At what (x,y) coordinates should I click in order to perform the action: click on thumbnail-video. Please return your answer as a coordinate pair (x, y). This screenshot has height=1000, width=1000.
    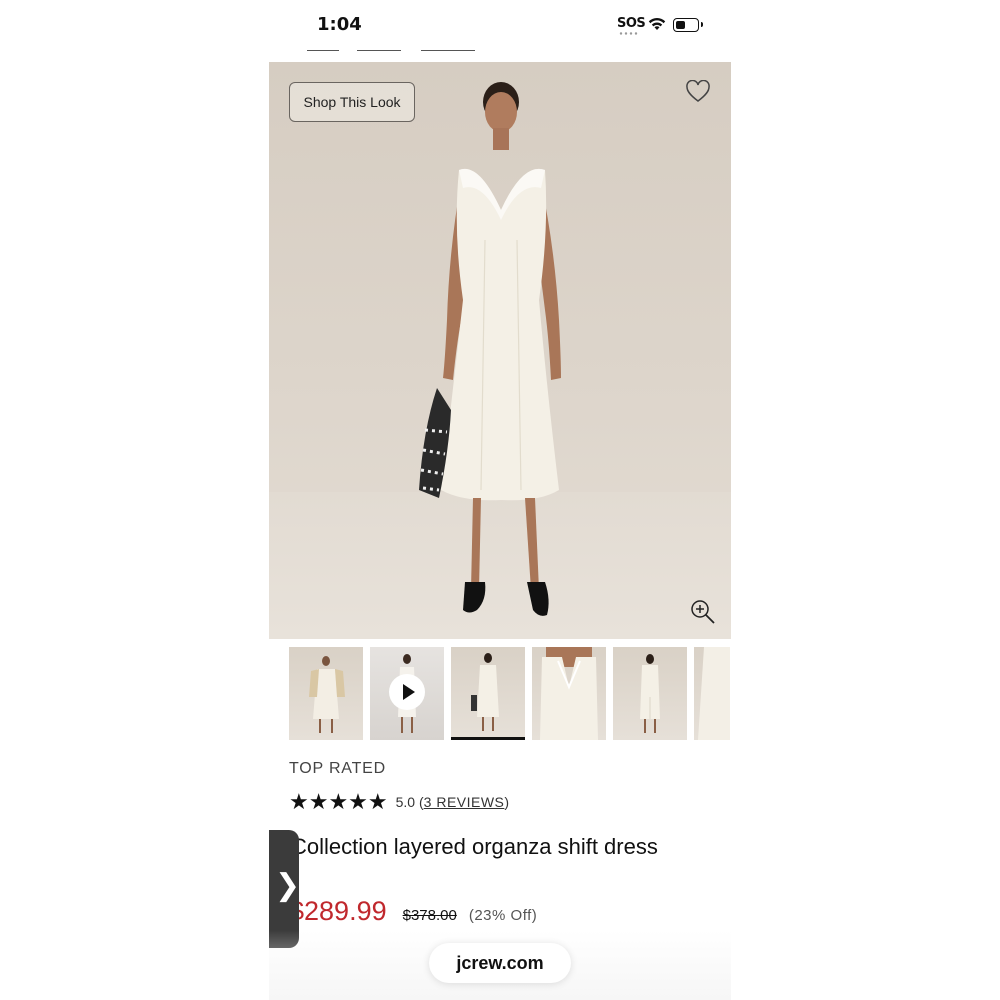
    Looking at the image, I should click on (407, 693).